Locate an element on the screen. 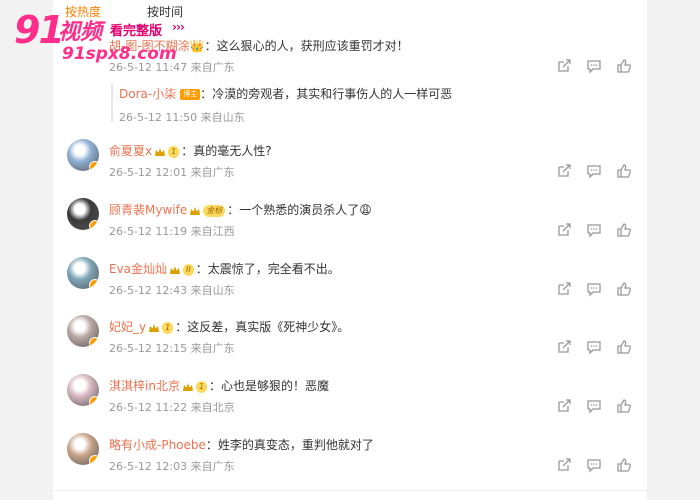 The height and width of the screenshot is (500, 700). comment-text: ：这反差，真实版《死神少女》。 is located at coordinates (262, 327).